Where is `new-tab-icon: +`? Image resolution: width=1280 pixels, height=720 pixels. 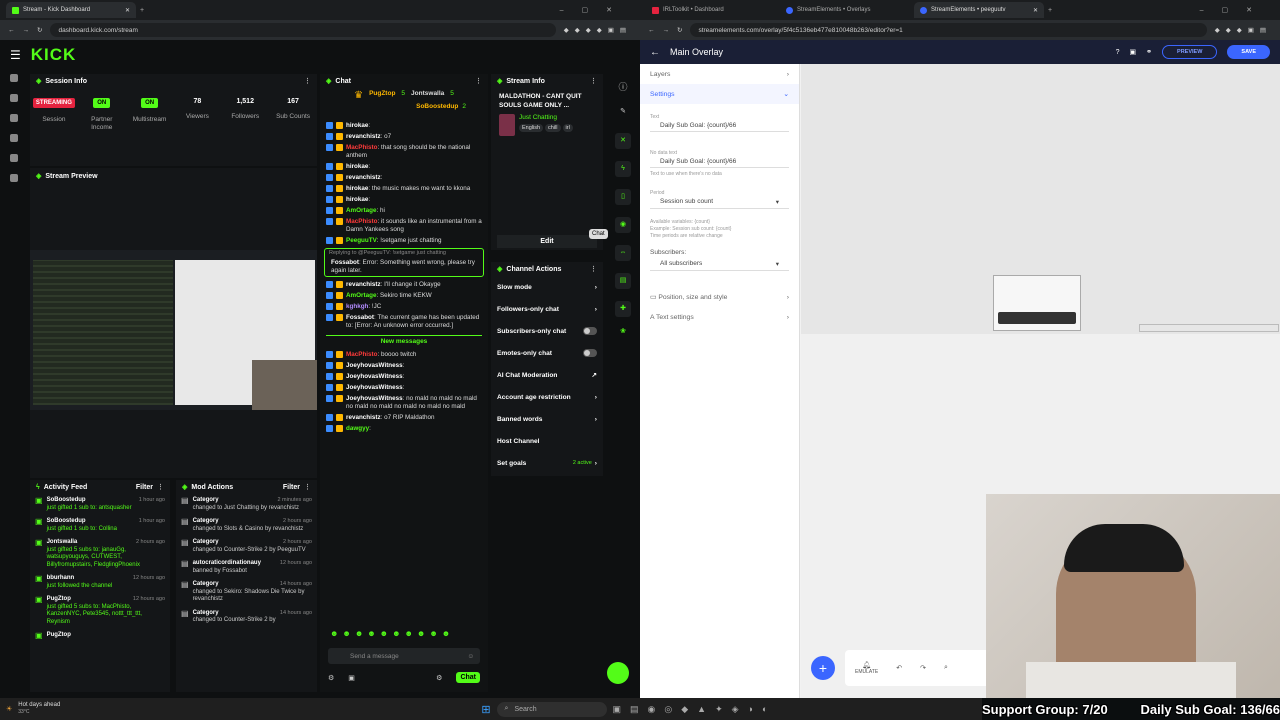 new-tab-icon: + is located at coordinates (1050, 10).